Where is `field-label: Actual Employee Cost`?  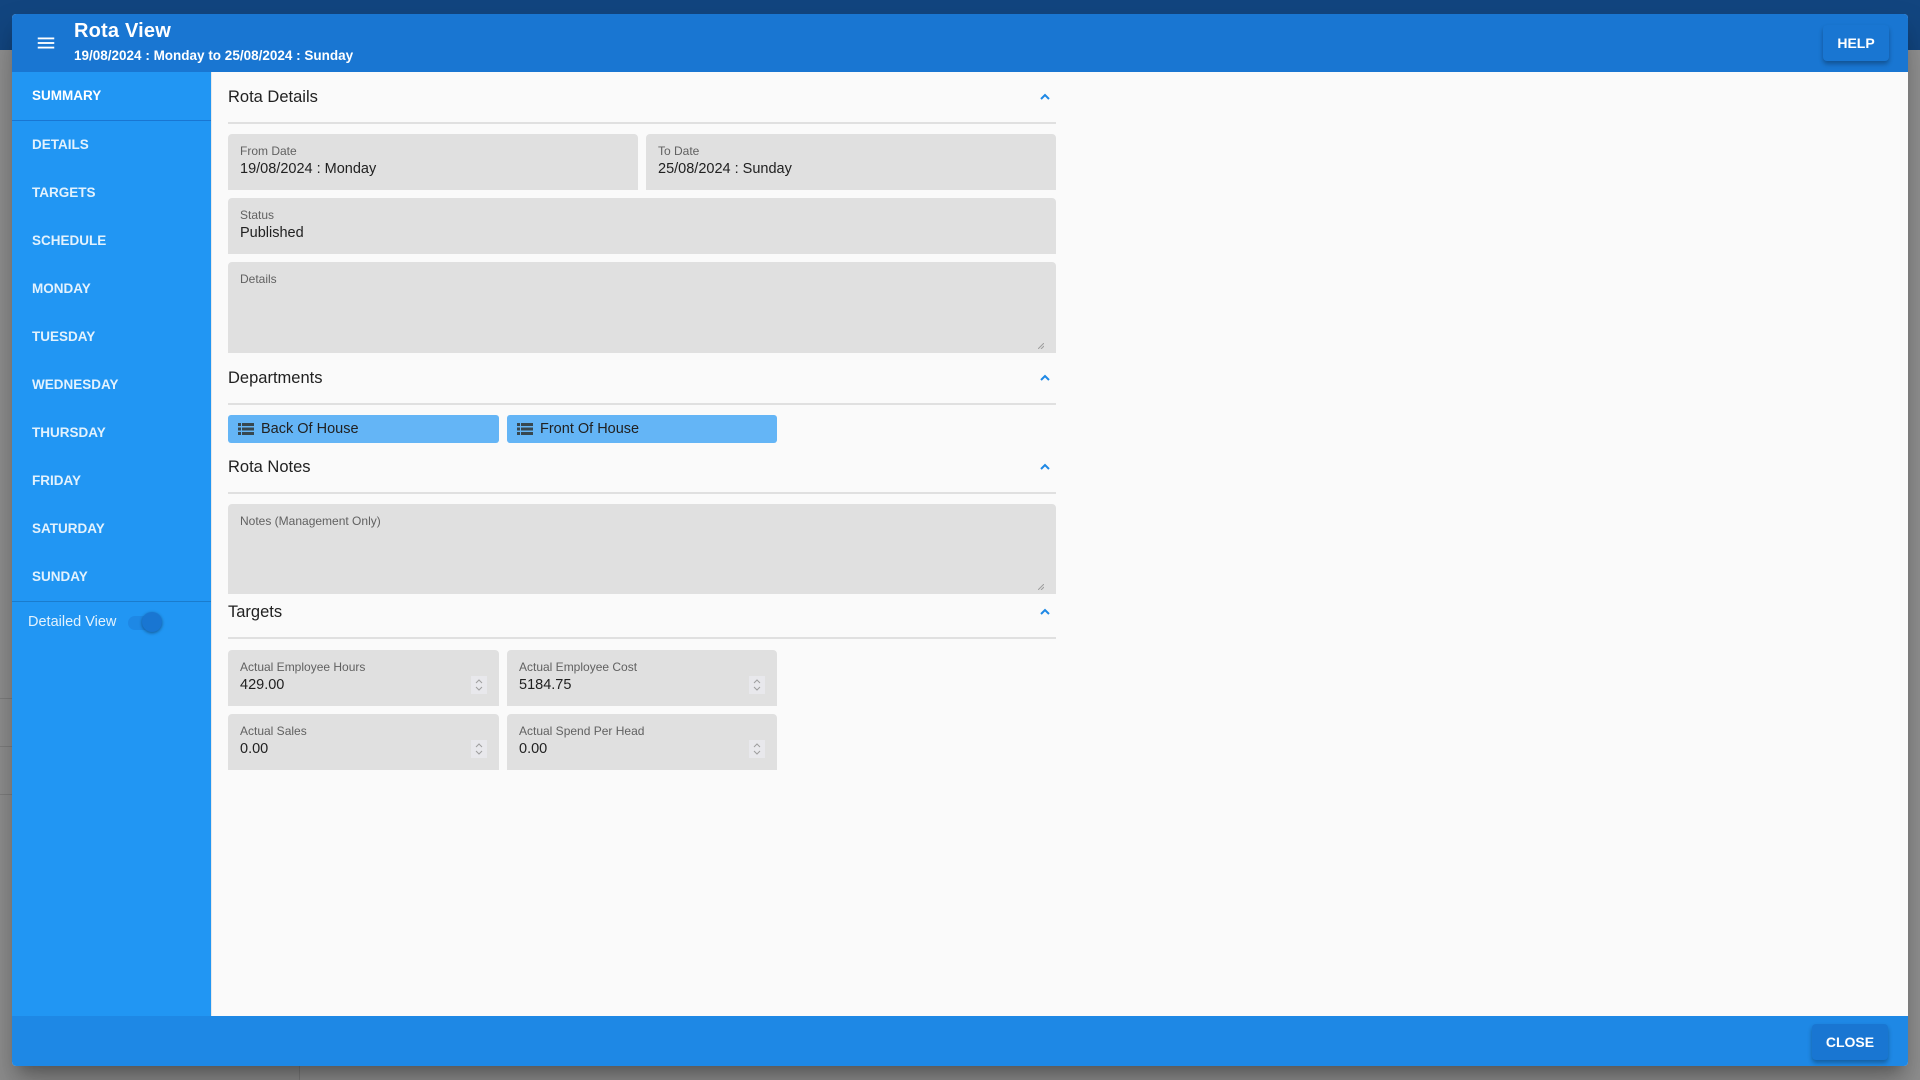 field-label: Actual Employee Cost is located at coordinates (578, 667).